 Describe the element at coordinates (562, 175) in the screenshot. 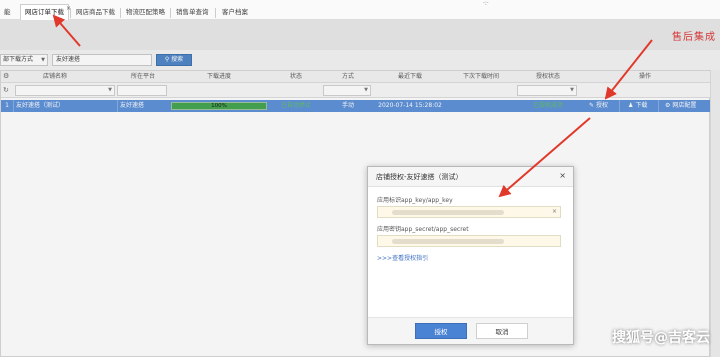

I see `close-icon: ×` at that location.